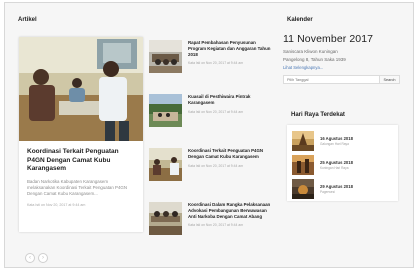  What do you see at coordinates (314, 59) in the screenshot?
I see `calendar-saka-info: Pangelong 8, Tahun Saka 1939` at bounding box center [314, 59].